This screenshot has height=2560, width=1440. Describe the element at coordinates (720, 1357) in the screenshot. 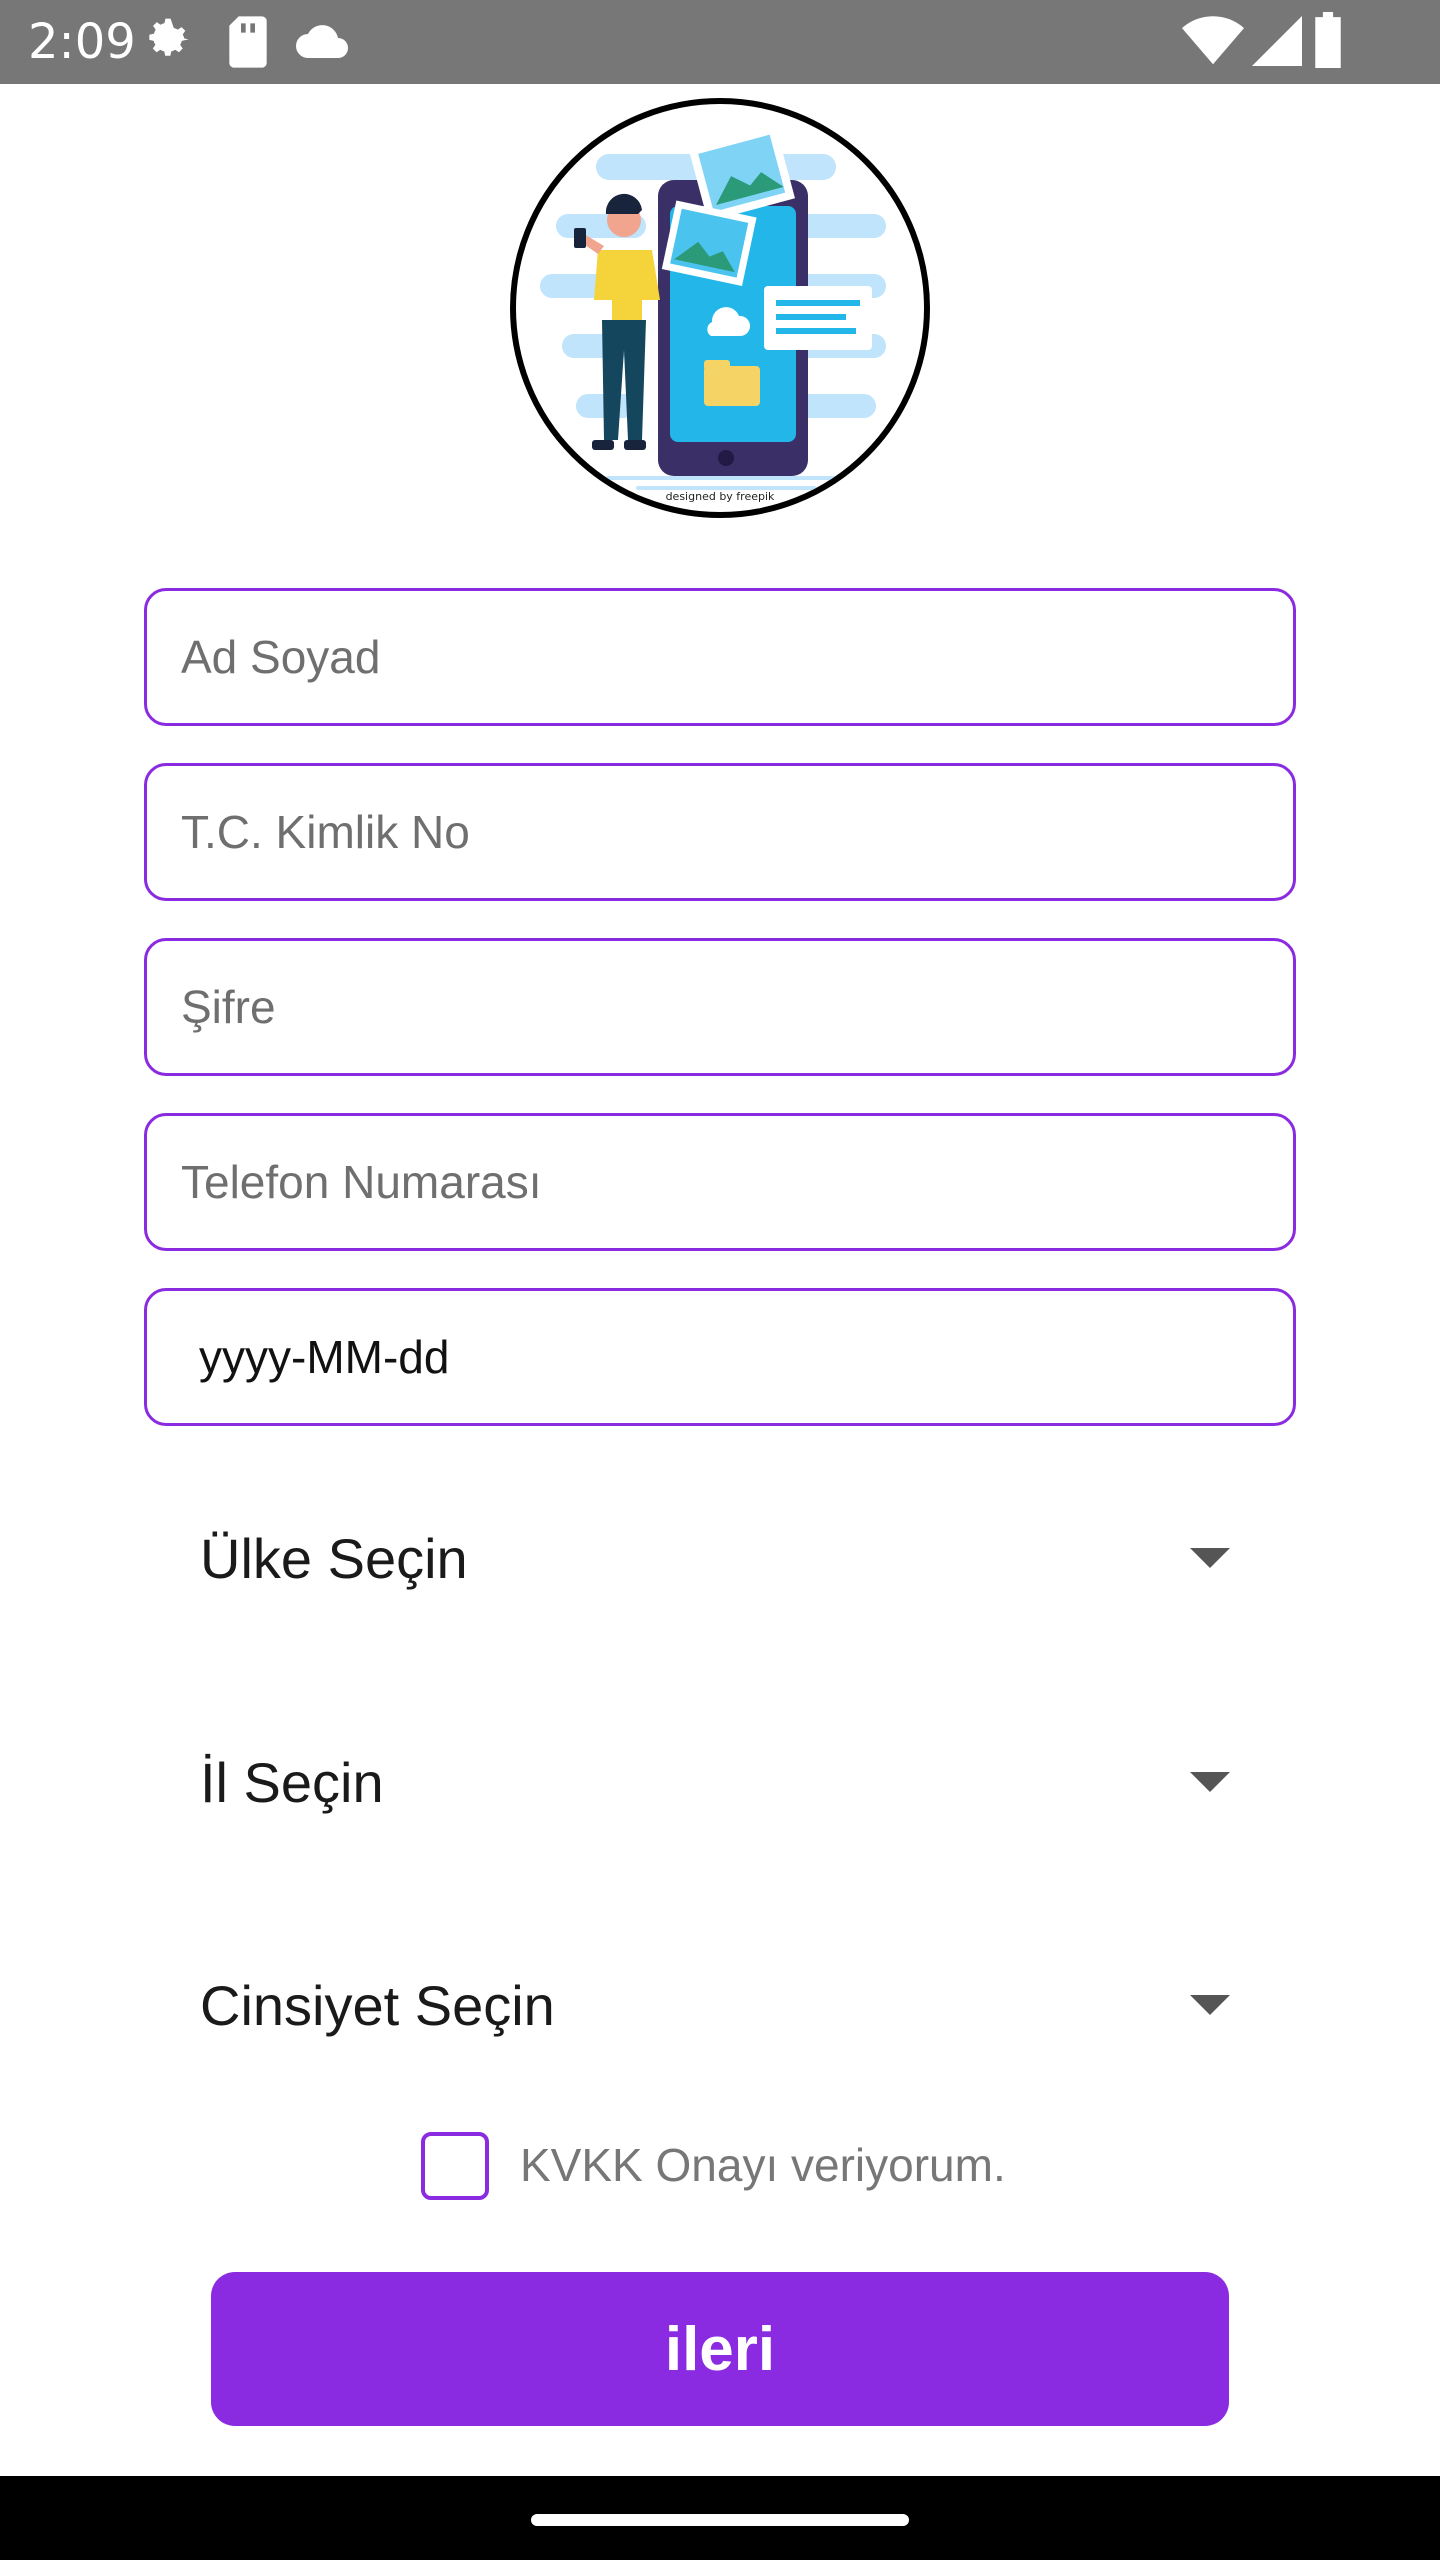

I see `birth-date-field: yyyy-MM-dd` at that location.